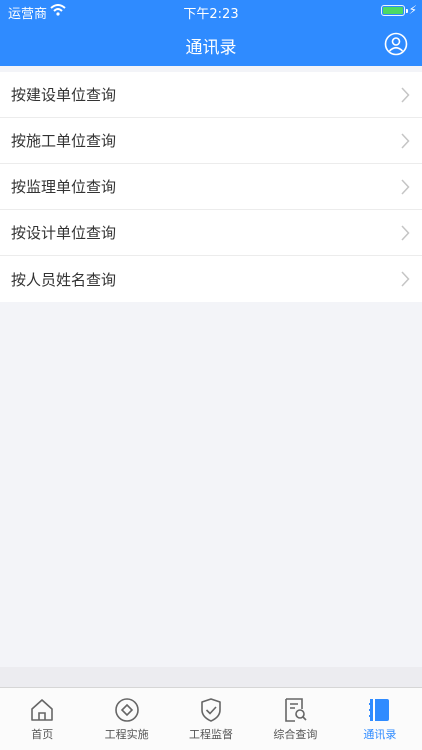 The image size is (422, 750). I want to click on menu-item-label: 按设计单位查询, so click(64, 233).